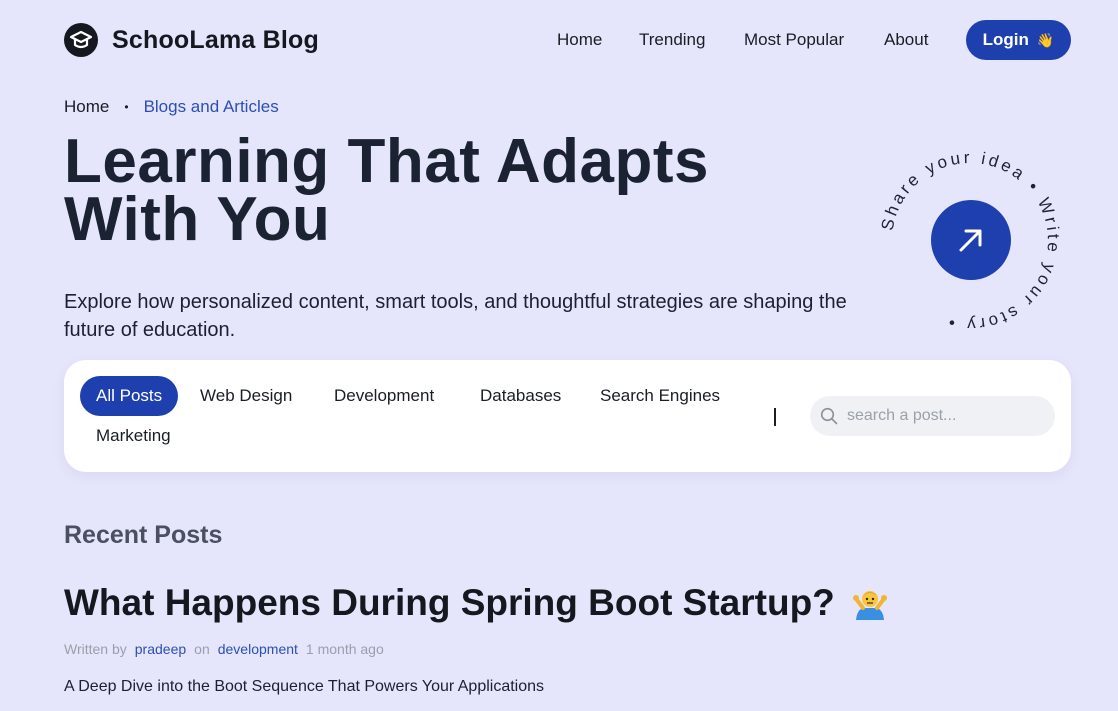 Image resolution: width=1118 pixels, height=711 pixels. I want to click on category-all-posts: All Posts, so click(129, 396).